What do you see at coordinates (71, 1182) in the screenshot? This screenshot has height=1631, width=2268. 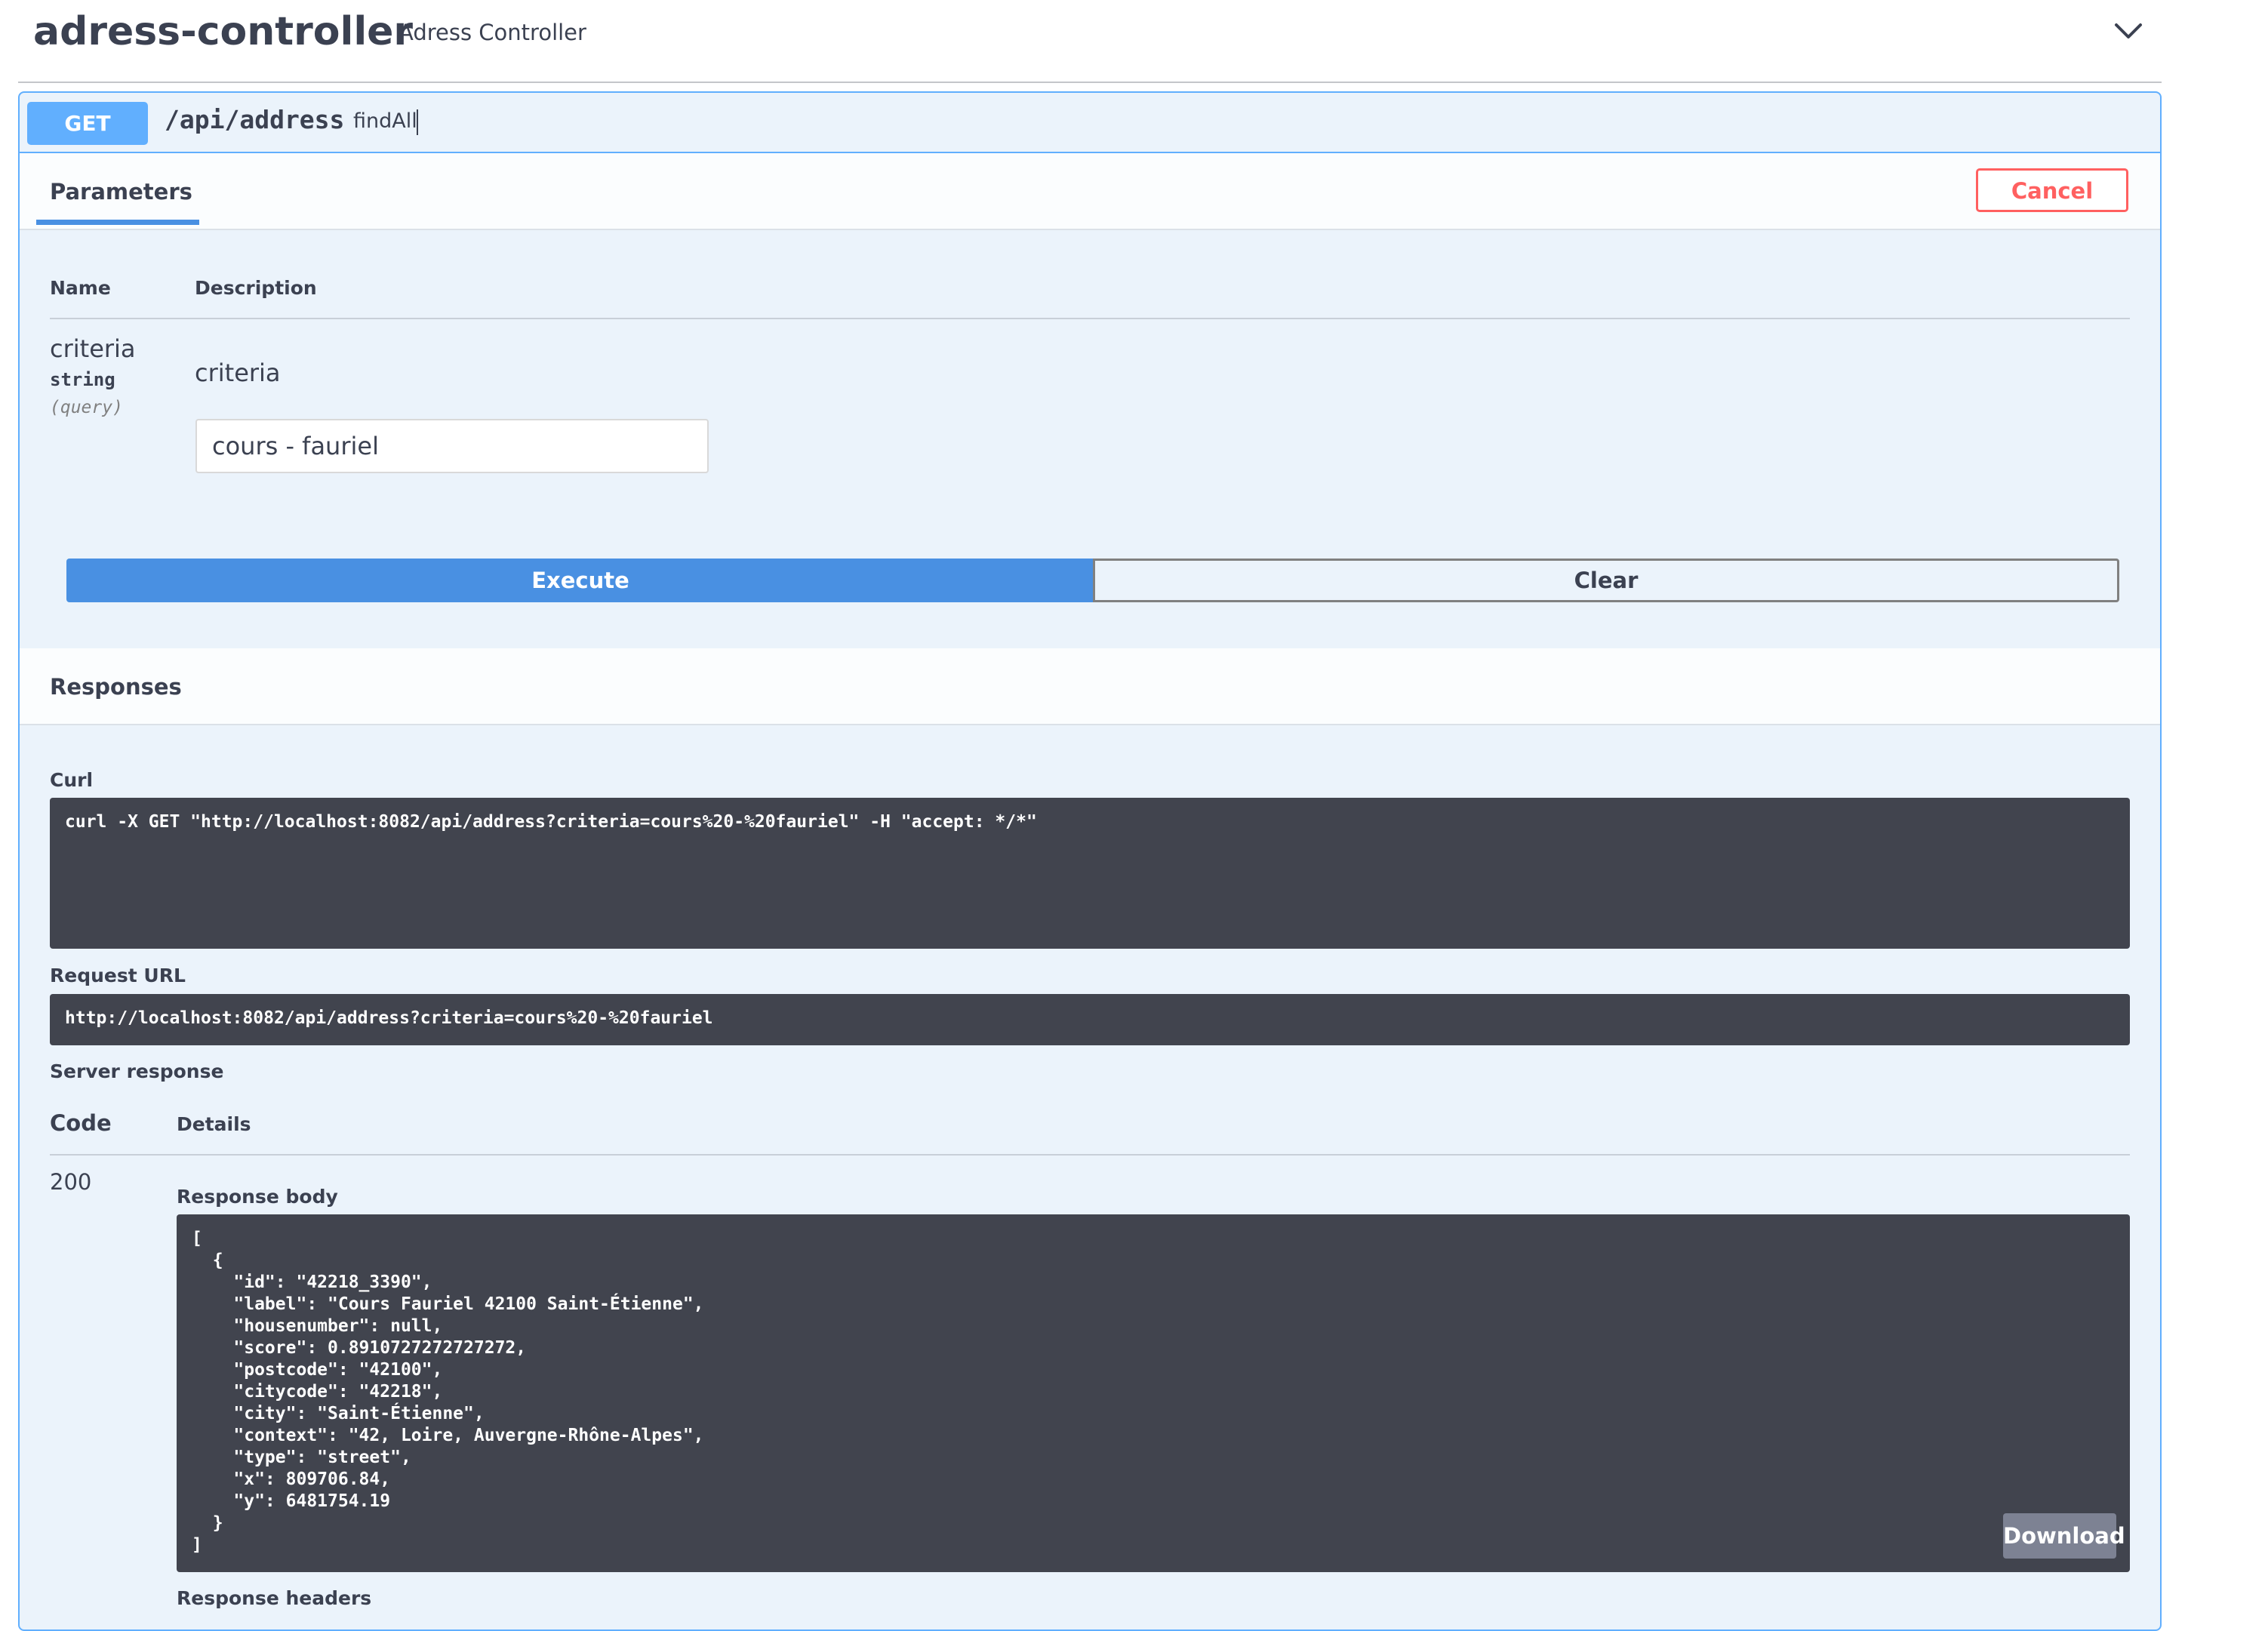 I see `response-code: 200` at bounding box center [71, 1182].